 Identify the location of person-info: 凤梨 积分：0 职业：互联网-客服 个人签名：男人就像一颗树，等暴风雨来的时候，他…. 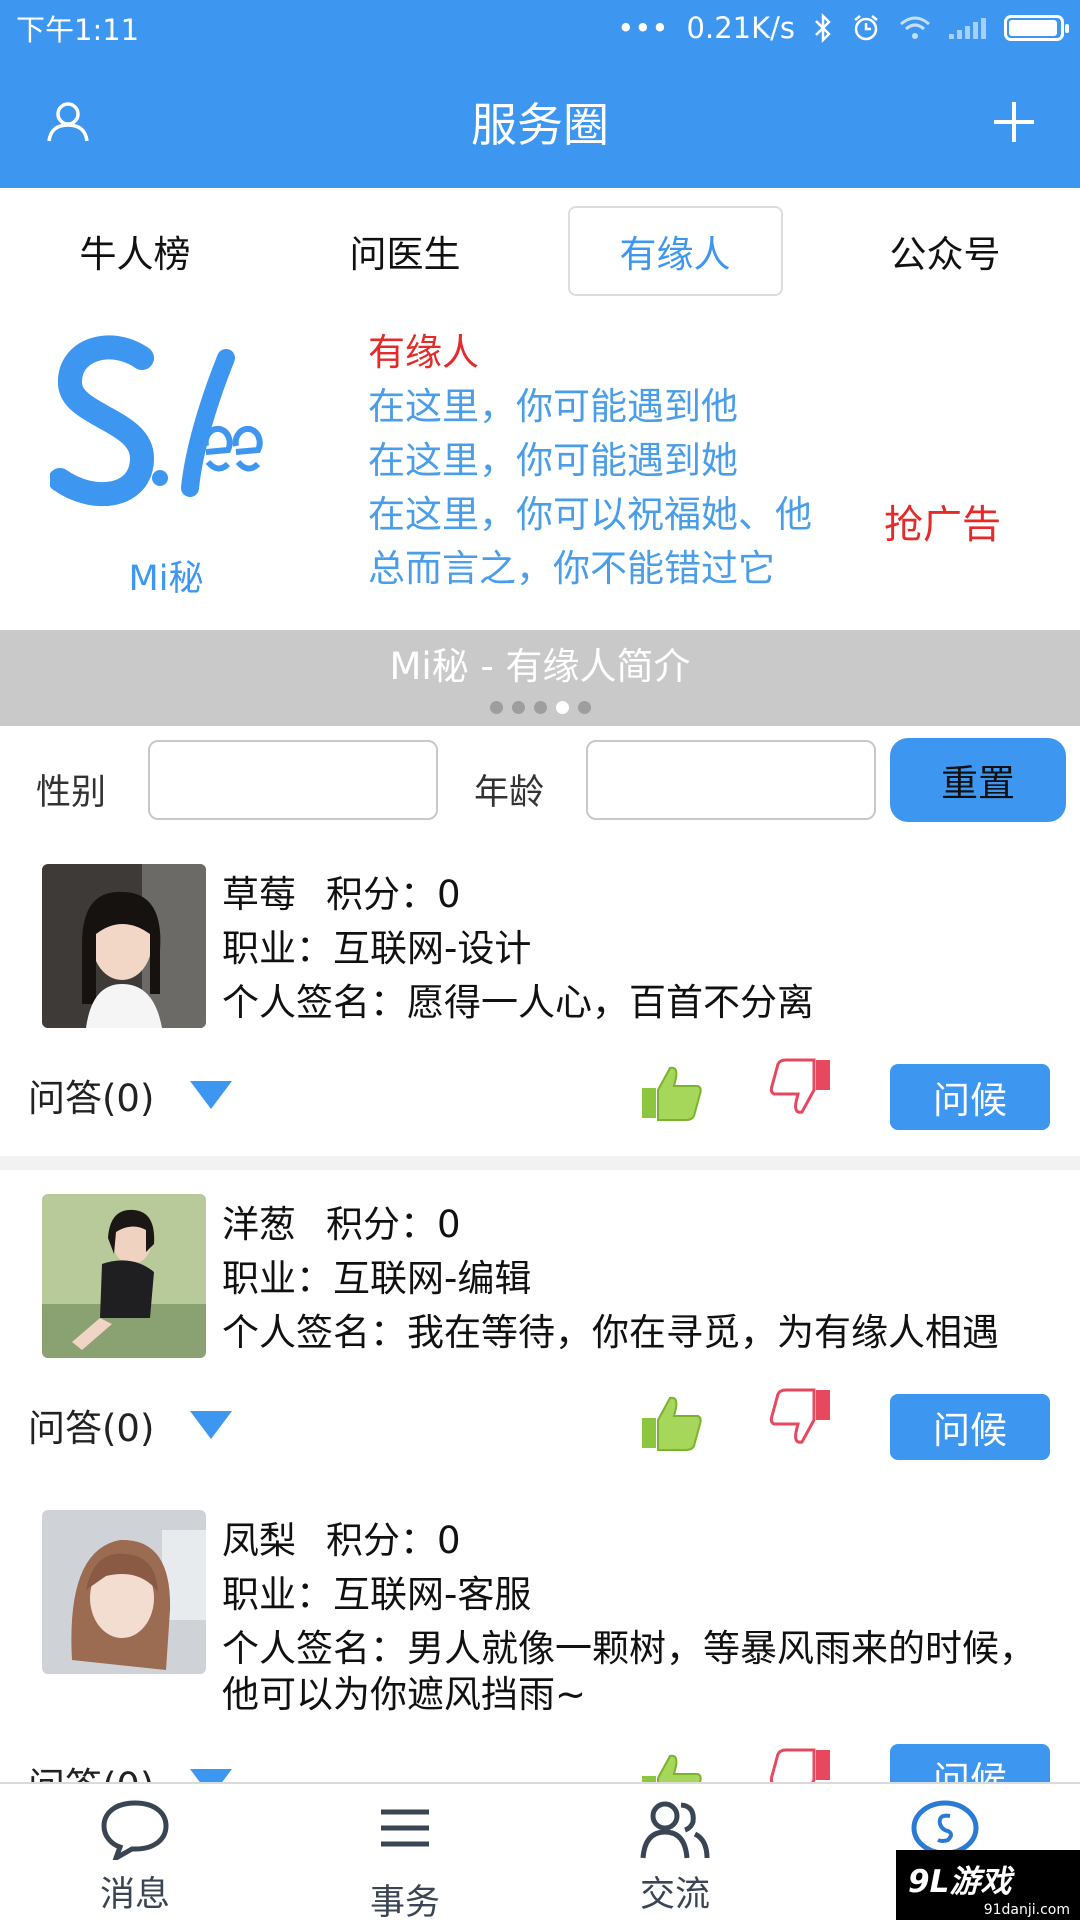
(640, 1616).